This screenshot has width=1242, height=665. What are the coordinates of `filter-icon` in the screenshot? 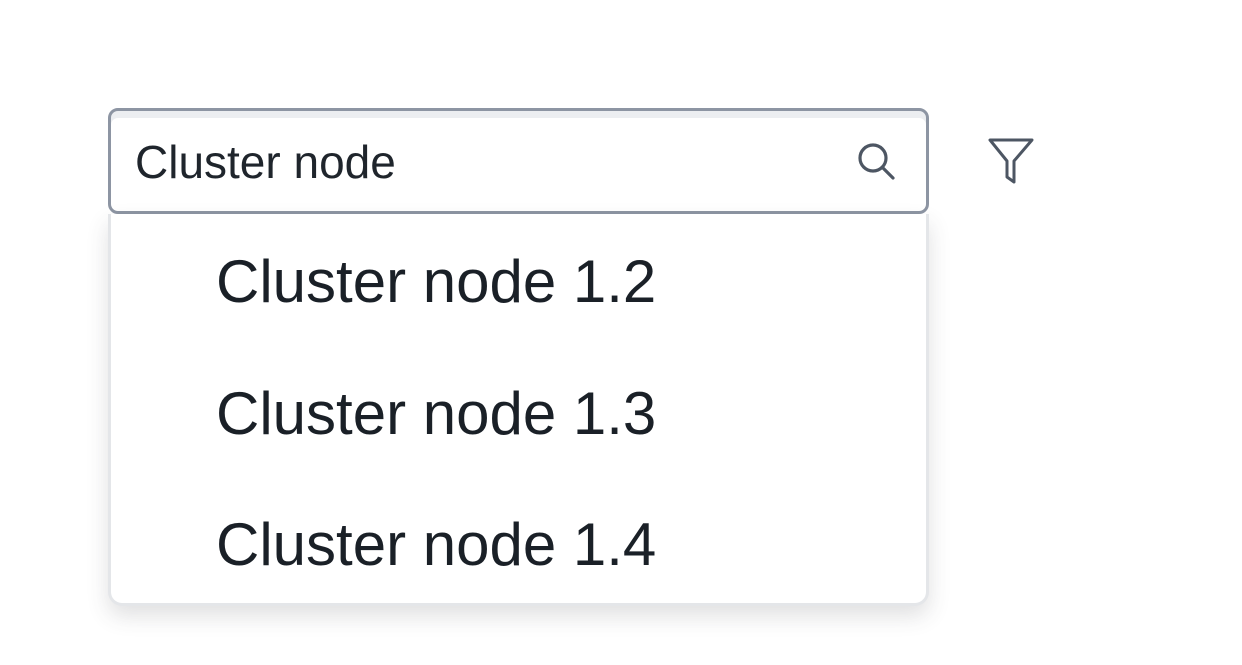 It's located at (1011, 161).